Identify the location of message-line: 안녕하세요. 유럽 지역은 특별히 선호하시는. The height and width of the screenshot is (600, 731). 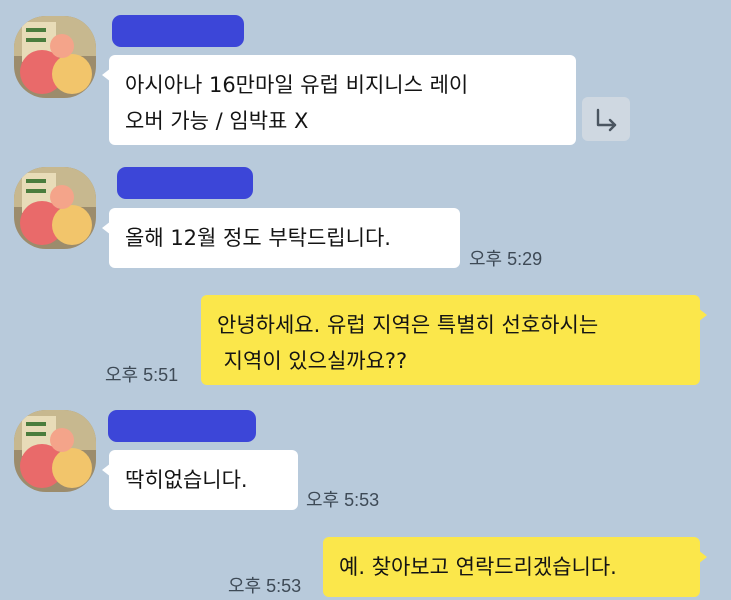
(408, 325).